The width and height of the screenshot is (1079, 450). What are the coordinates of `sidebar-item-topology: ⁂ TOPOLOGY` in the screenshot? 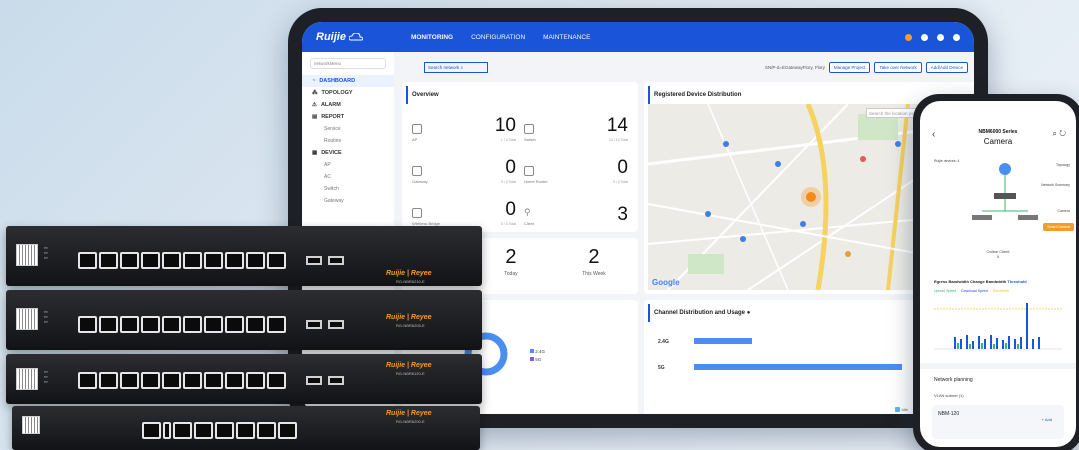 It's located at (348, 93).